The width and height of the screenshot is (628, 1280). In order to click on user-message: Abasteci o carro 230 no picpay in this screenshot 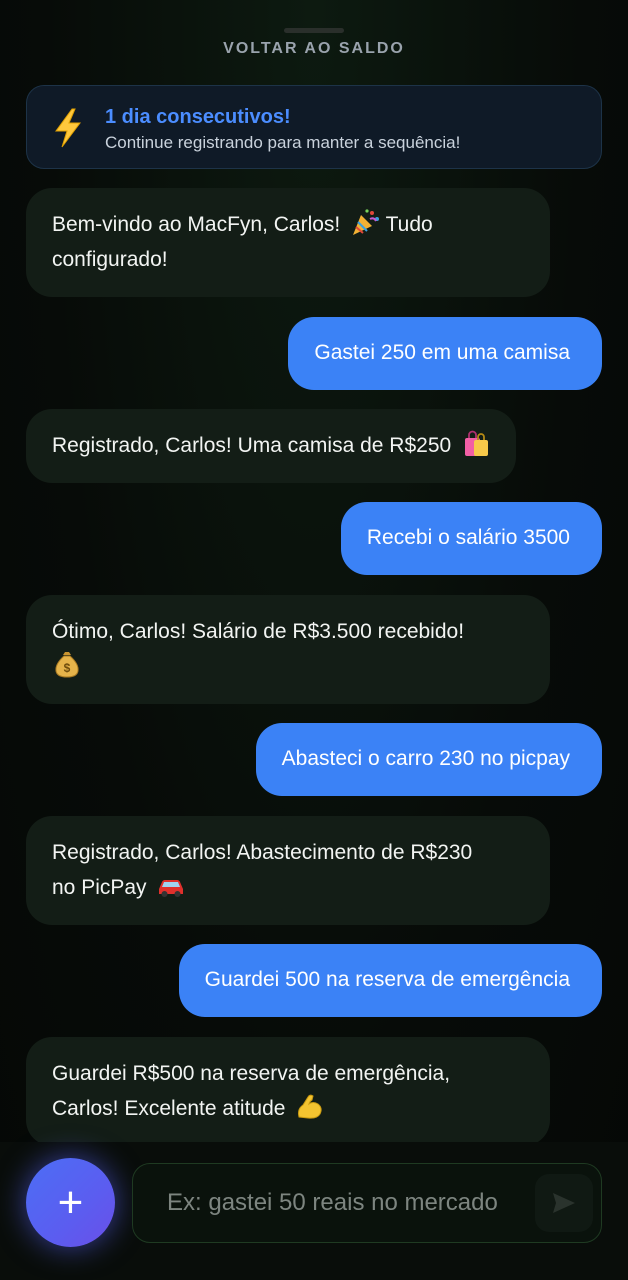, I will do `click(428, 759)`.